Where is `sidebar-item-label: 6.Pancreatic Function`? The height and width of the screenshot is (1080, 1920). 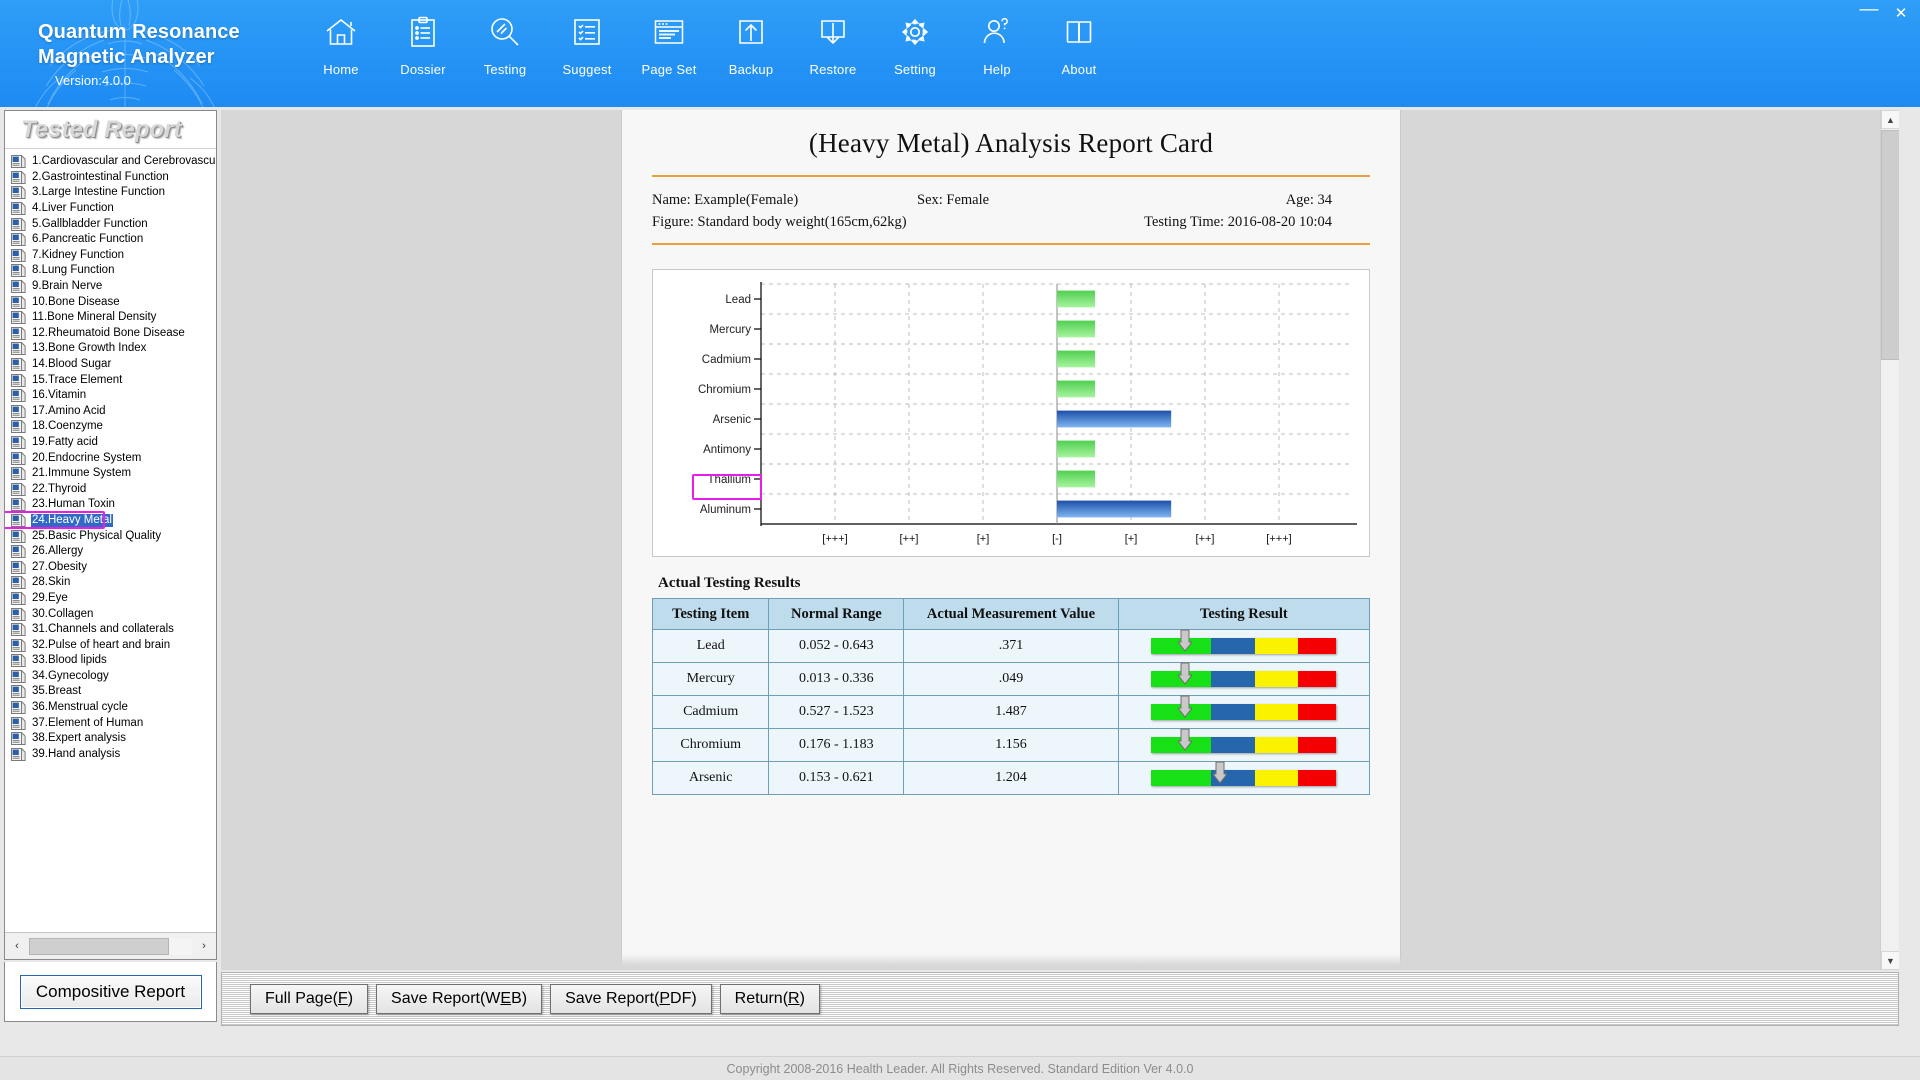
sidebar-item-label: 6.Pancreatic Function is located at coordinates (88, 239).